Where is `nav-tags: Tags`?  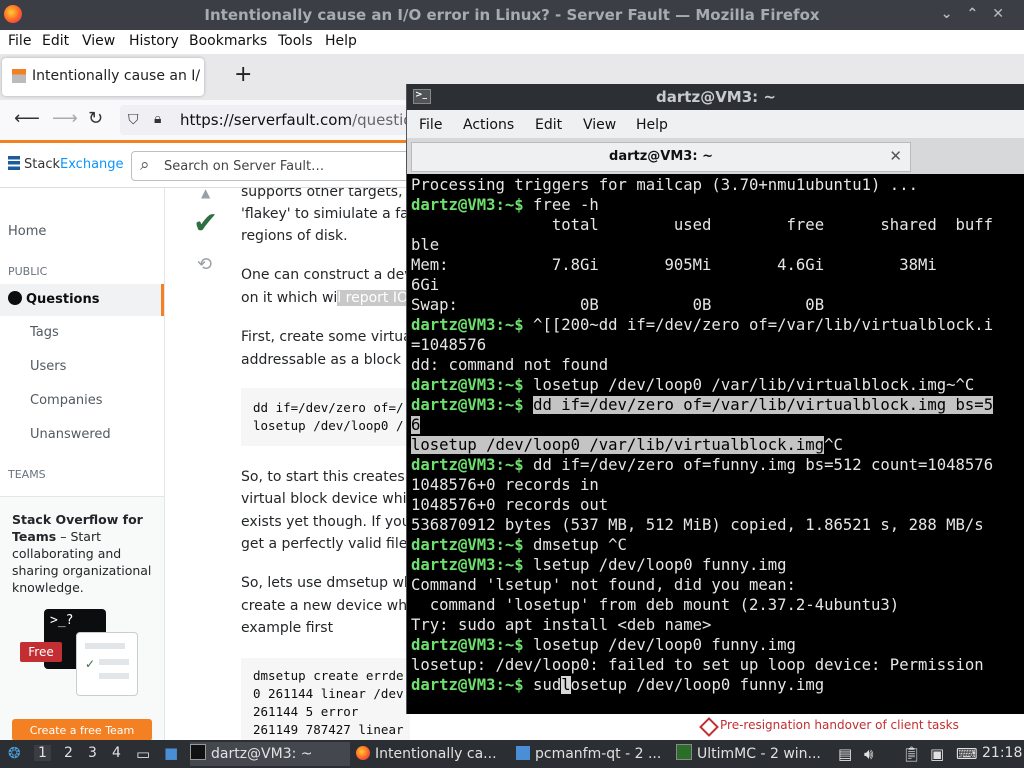 nav-tags: Tags is located at coordinates (44, 332).